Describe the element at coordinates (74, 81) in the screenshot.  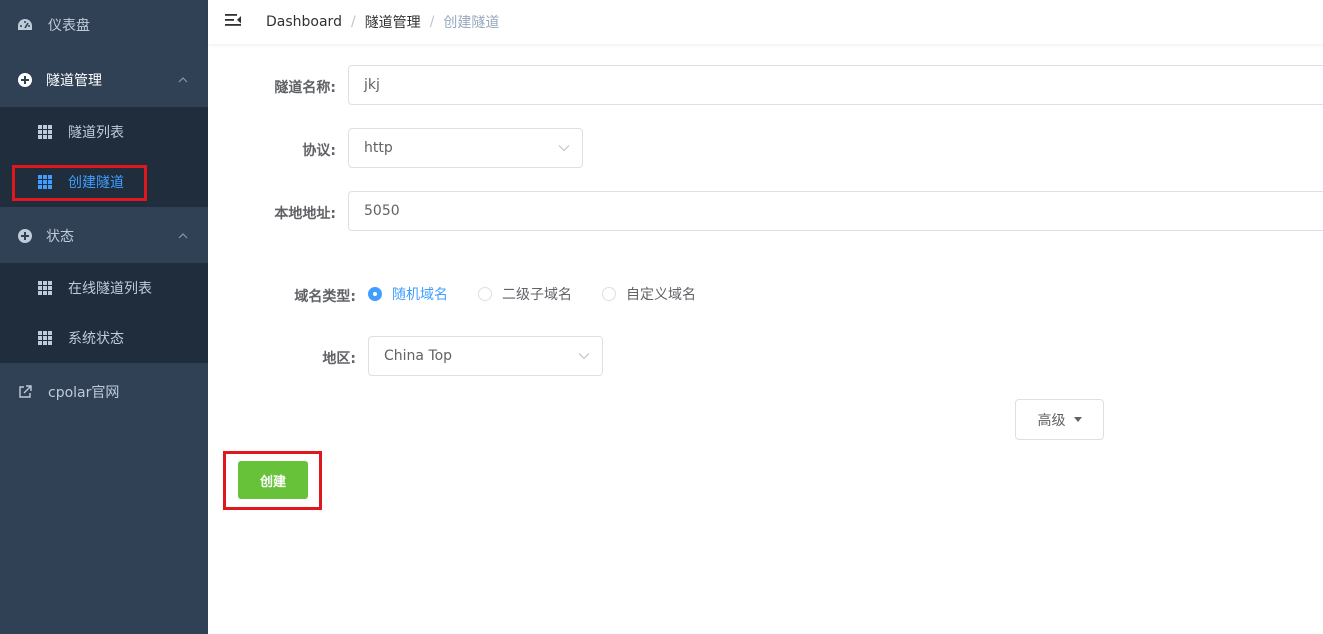
I see `sidebar-group-label: 隧道管理` at that location.